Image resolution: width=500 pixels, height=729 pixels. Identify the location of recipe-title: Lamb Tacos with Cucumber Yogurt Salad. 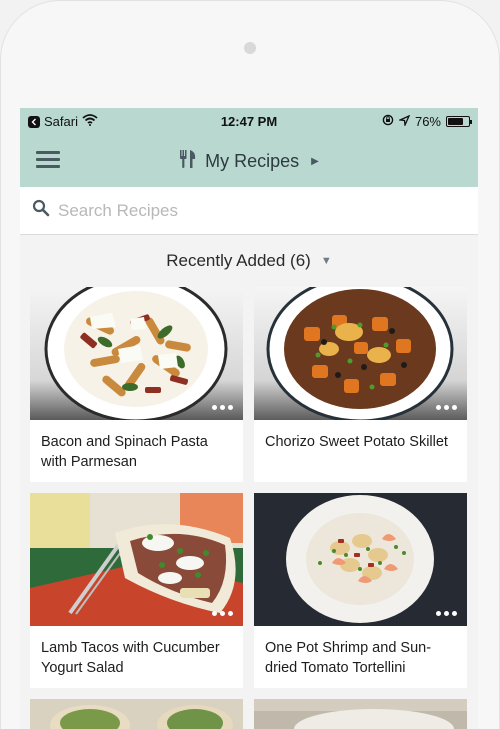
(130, 658).